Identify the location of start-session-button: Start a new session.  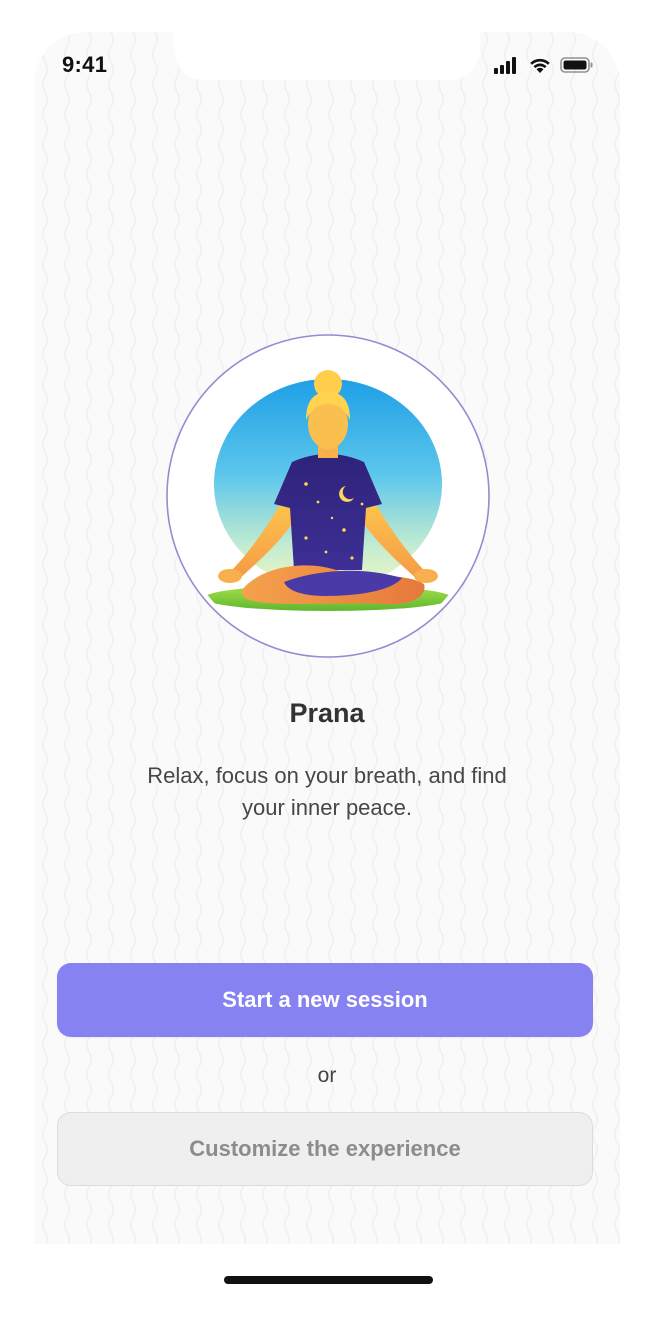
(325, 1000).